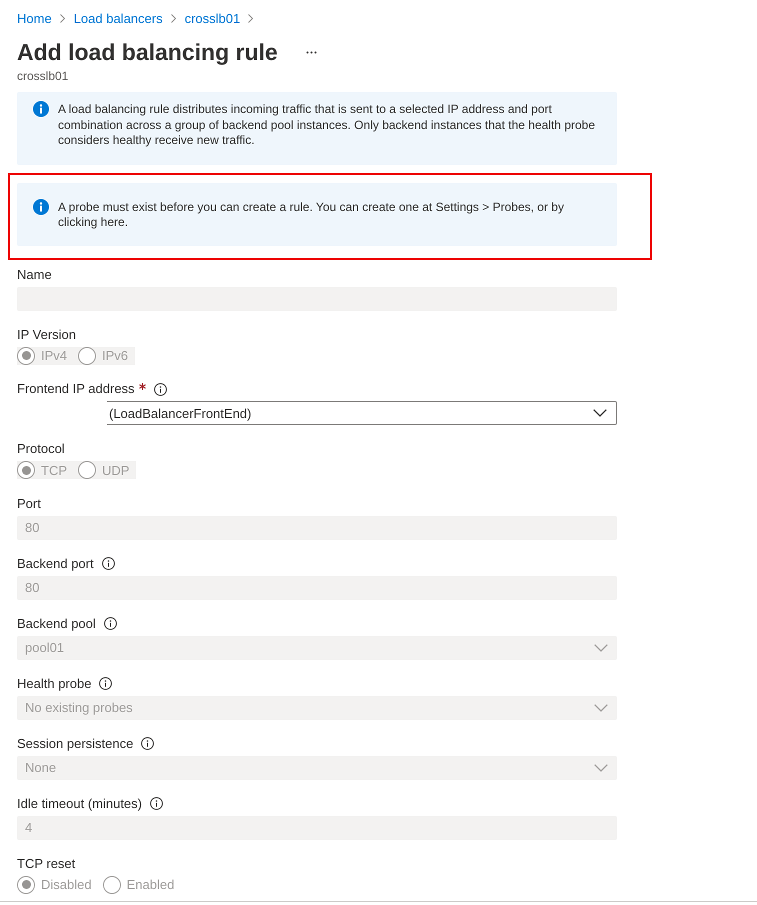 The height and width of the screenshot is (905, 757). I want to click on page-subtitle: crosslb01, so click(43, 76).